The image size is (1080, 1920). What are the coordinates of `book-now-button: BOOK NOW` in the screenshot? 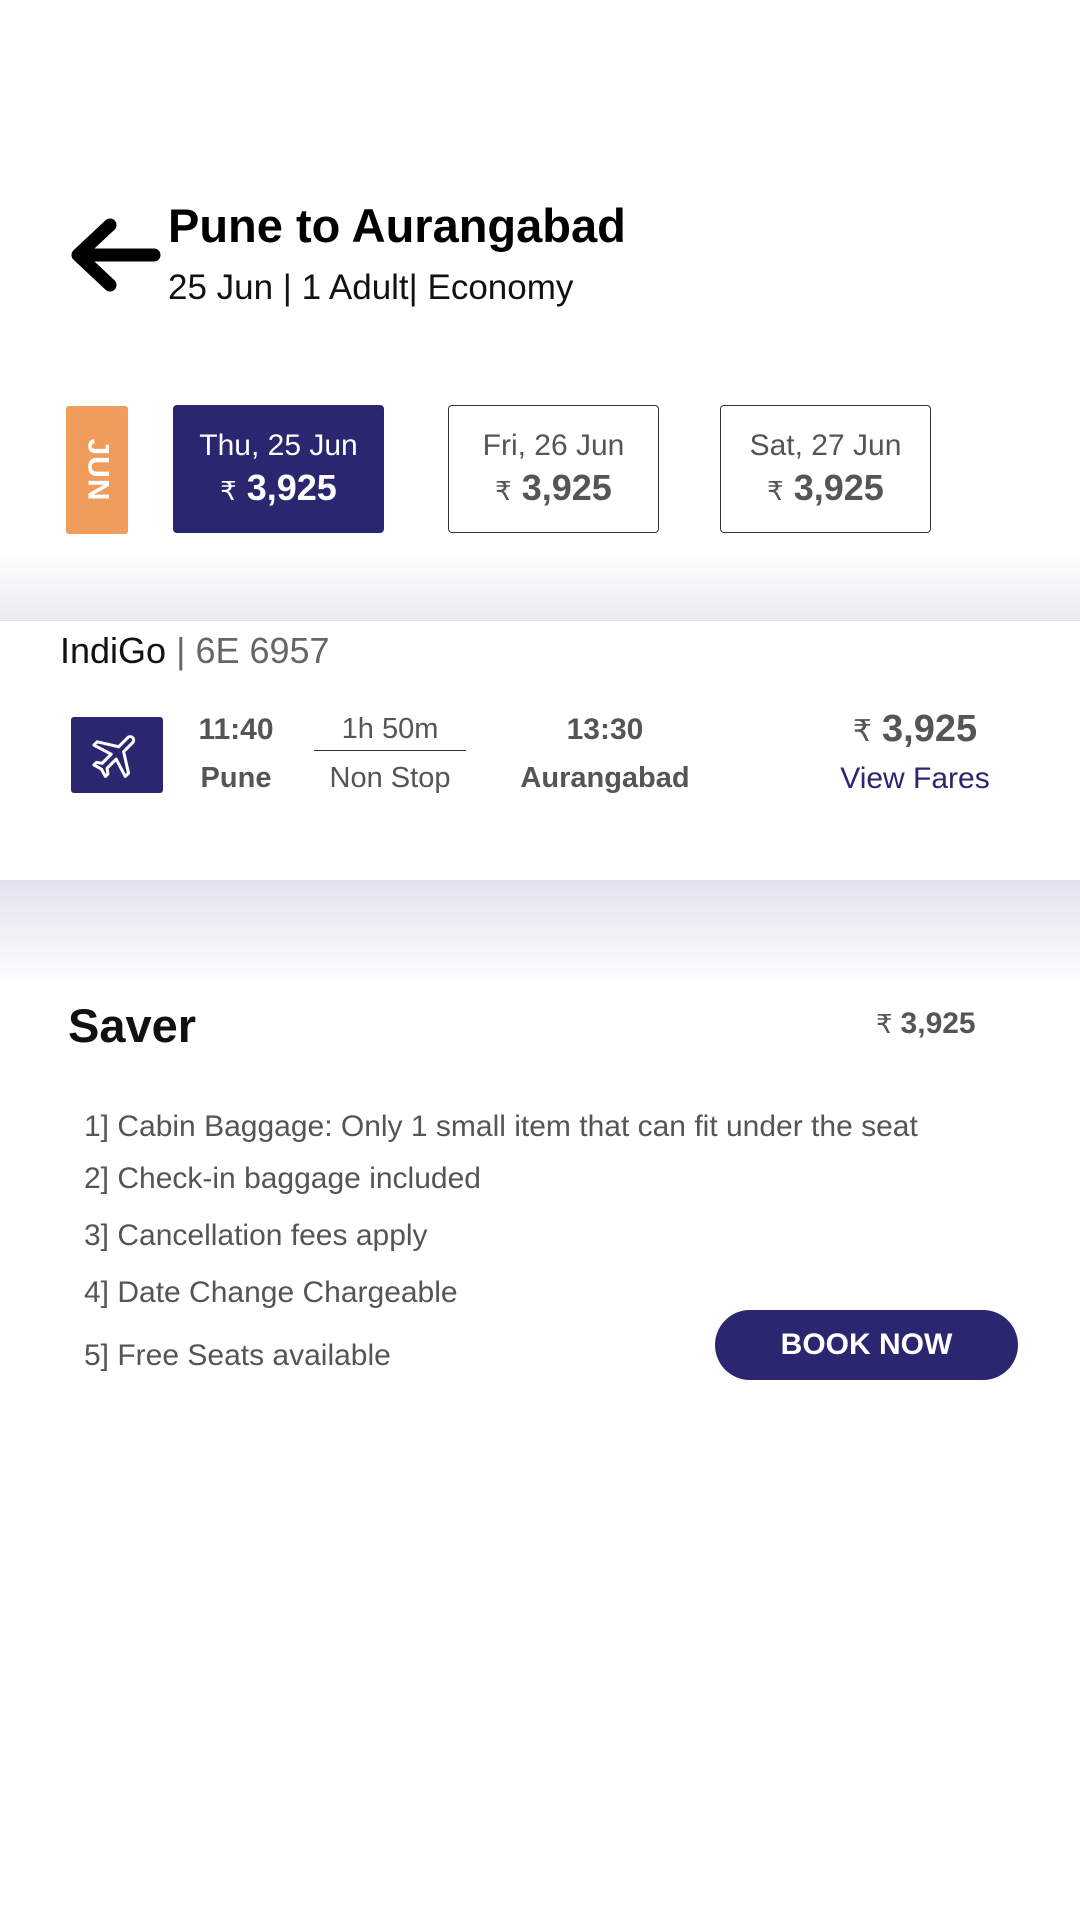 It's located at (866, 1345).